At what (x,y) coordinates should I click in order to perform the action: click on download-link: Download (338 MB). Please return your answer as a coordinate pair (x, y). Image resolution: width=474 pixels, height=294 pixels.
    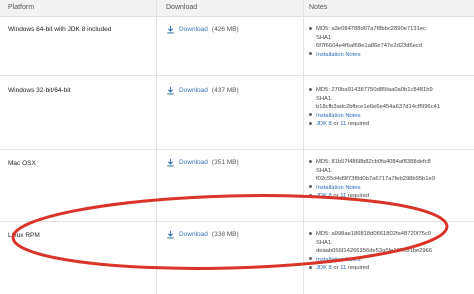
    Looking at the image, I should click on (202, 234).